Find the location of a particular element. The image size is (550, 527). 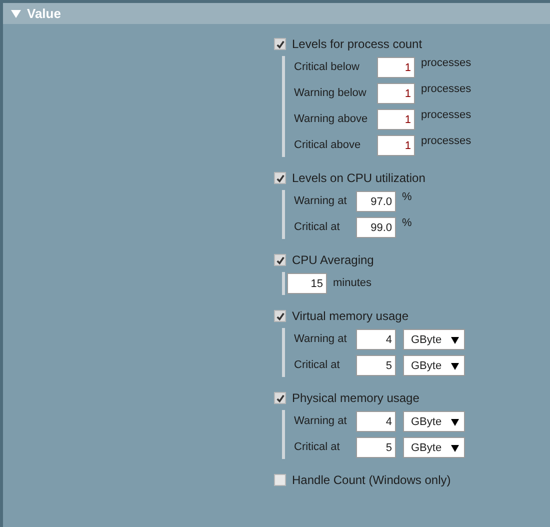

field-label: Warning above is located at coordinates (331, 118).